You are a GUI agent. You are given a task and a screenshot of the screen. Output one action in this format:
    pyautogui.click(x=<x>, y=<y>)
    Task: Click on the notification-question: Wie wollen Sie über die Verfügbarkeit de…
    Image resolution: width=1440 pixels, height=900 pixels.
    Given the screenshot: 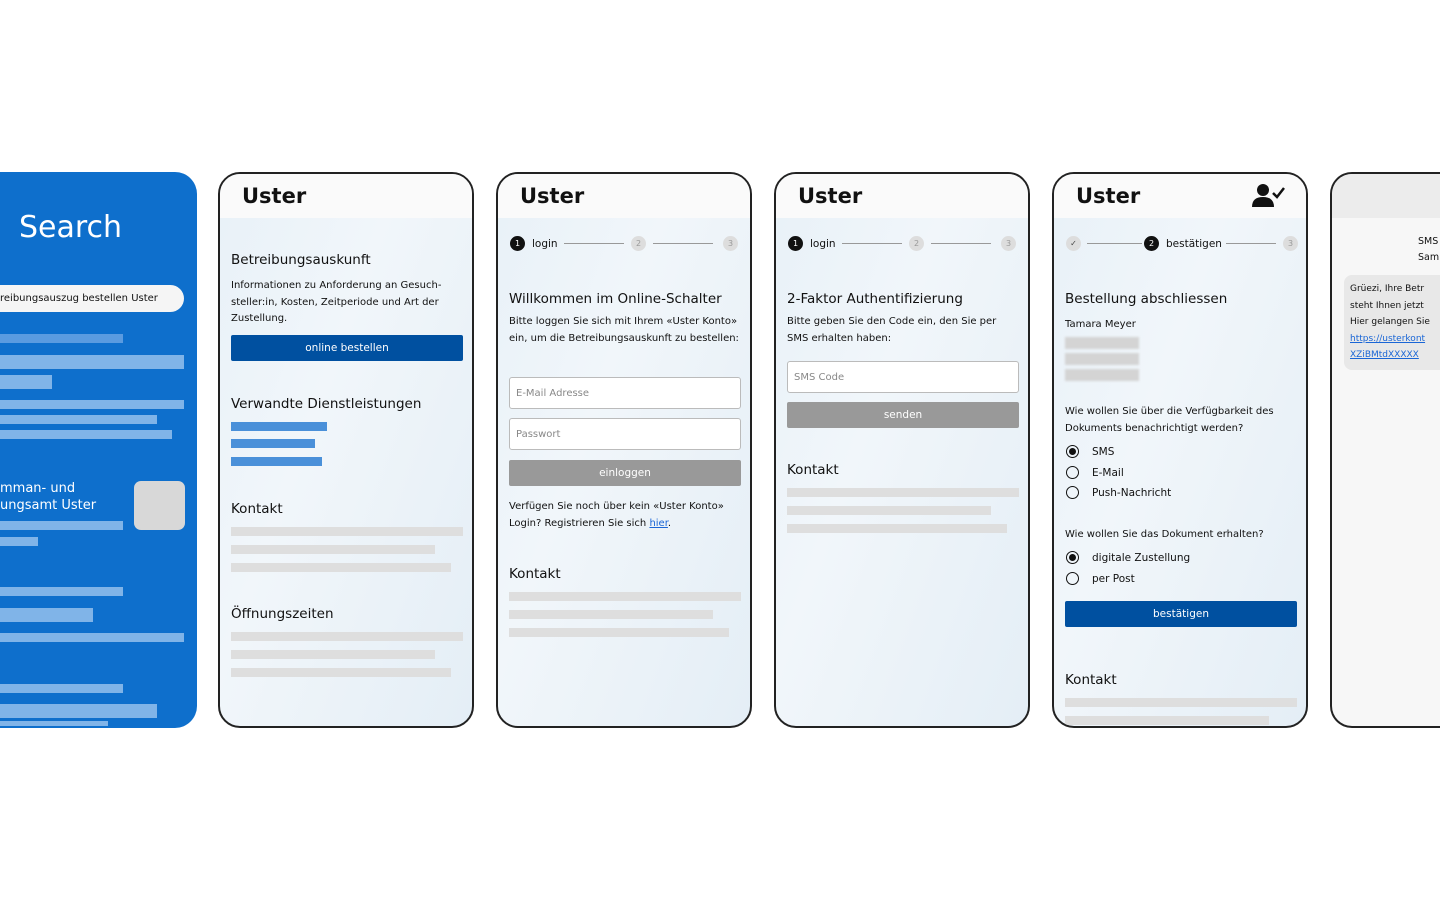 What is the action you would take?
    pyautogui.click(x=1169, y=420)
    